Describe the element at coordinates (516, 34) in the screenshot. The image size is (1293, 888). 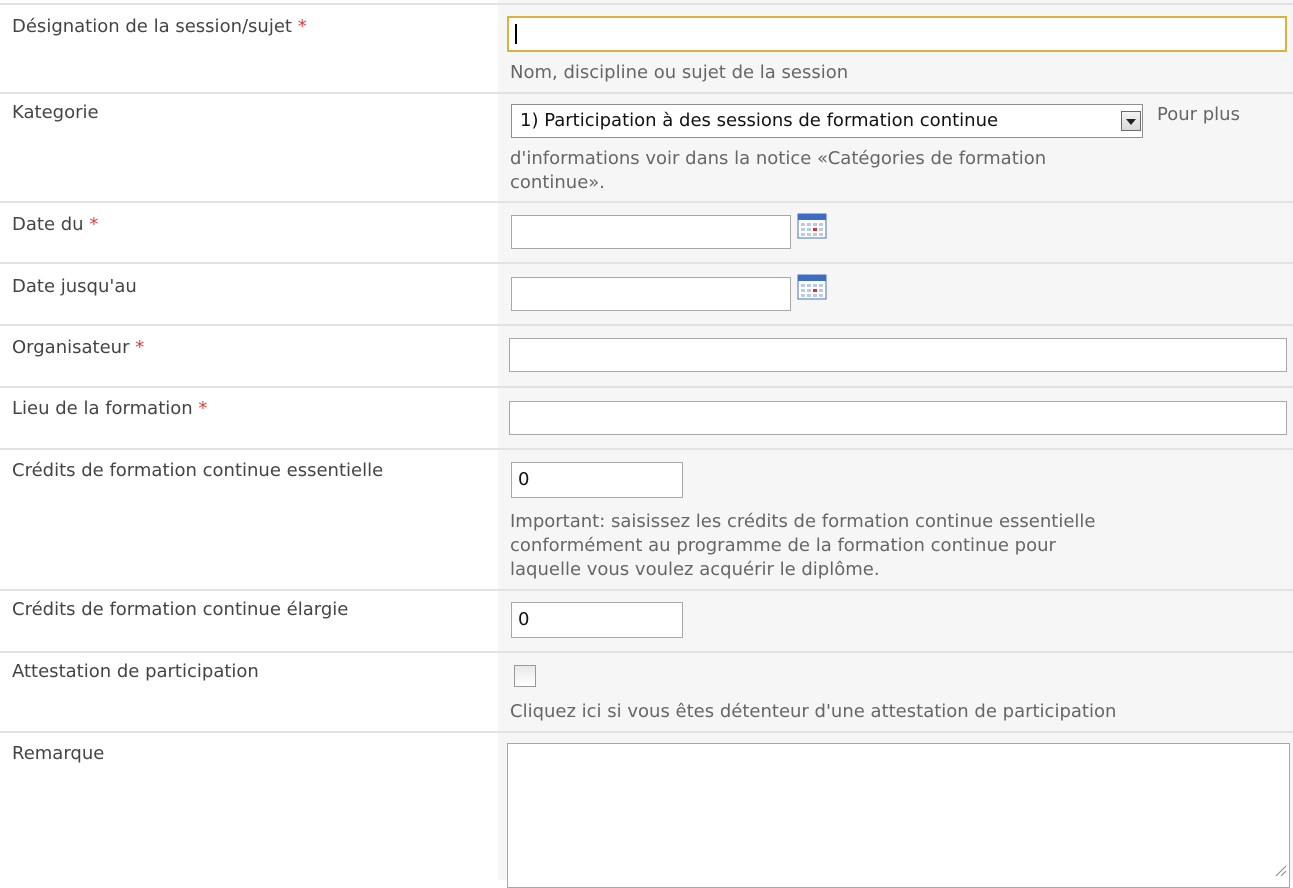
I see `text-caret` at that location.